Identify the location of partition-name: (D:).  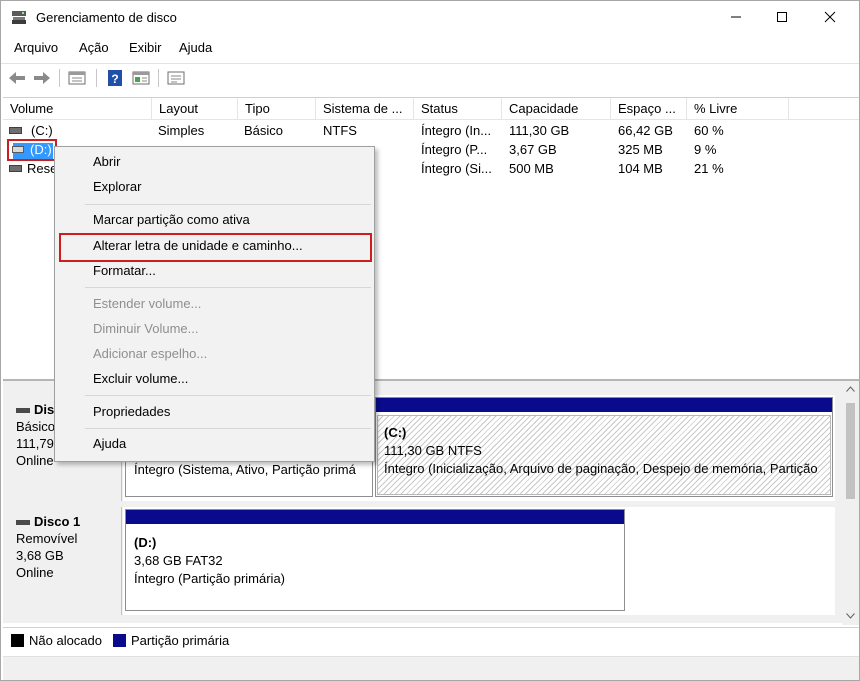
(145, 542).